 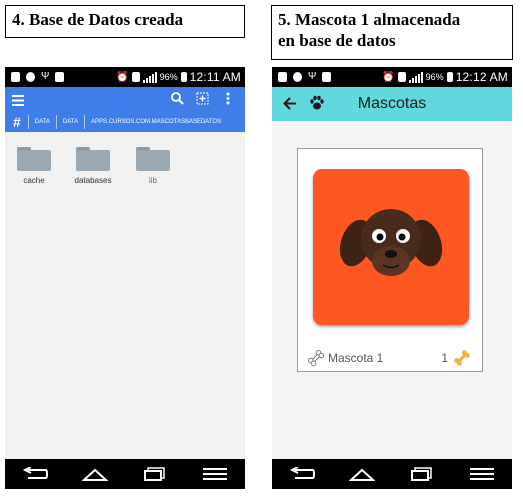 I want to click on golden-bone-icon, so click(x=462, y=360).